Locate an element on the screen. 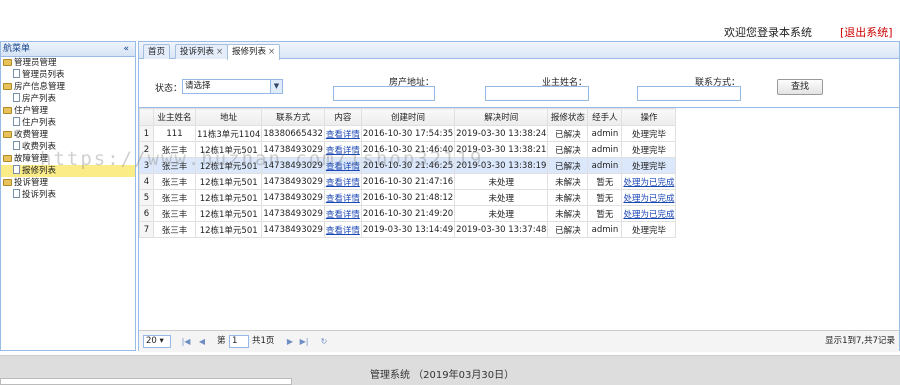 The width and height of the screenshot is (900, 385). collapse-icon: « is located at coordinates (126, 49).